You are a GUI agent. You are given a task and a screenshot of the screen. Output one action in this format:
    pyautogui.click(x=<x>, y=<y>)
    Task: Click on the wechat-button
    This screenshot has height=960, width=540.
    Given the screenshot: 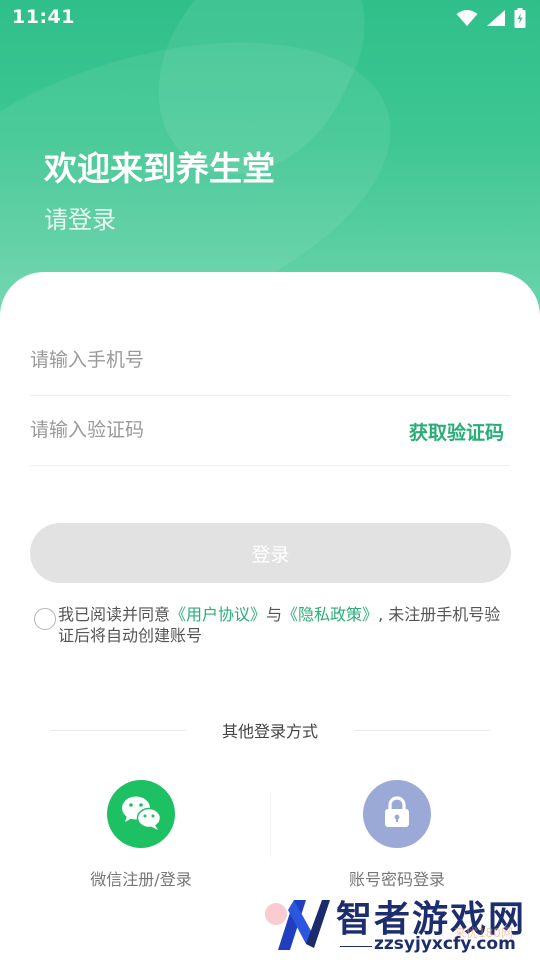 What is the action you would take?
    pyautogui.click(x=141, y=814)
    